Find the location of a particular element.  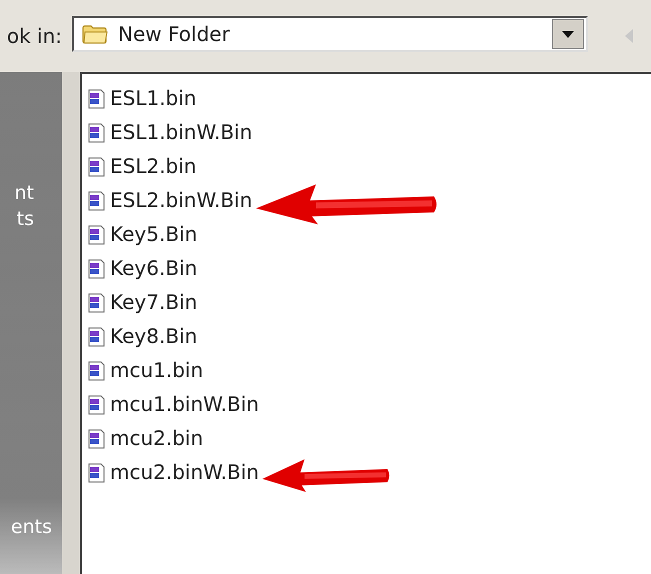

file-name: Key5.Bin is located at coordinates (154, 234).